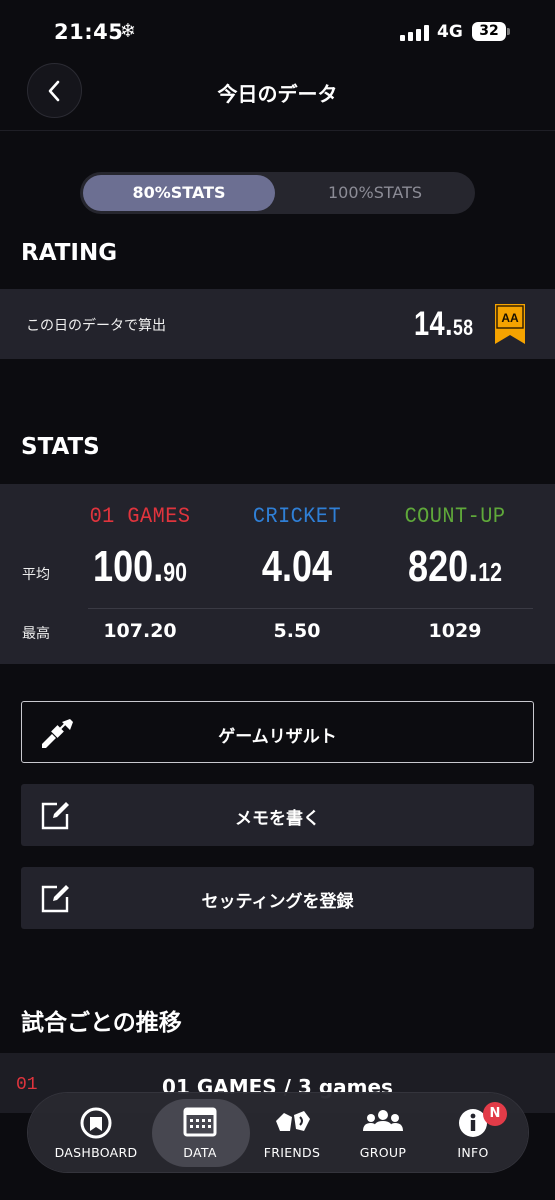  I want to click on tab-100-stats: 100%STATS, so click(375, 193).